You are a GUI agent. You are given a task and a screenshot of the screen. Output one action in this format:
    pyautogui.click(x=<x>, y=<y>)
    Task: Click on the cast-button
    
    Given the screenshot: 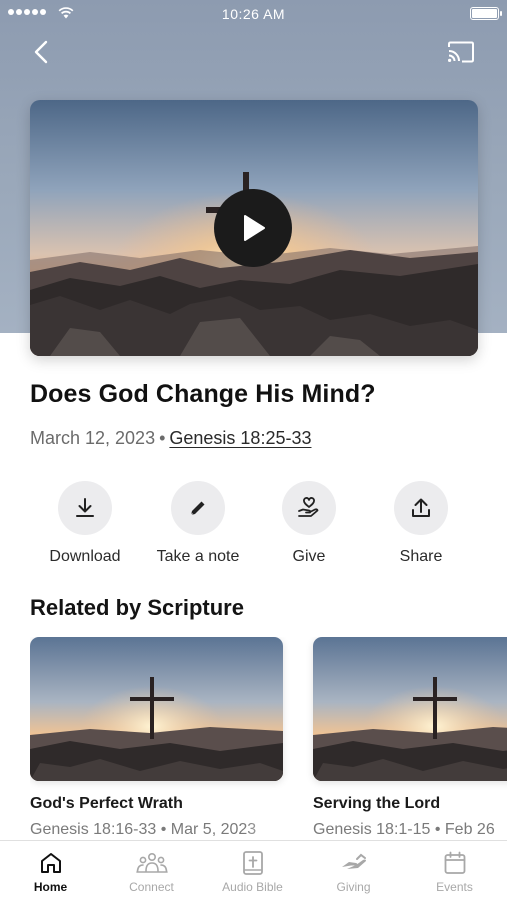 What is the action you would take?
    pyautogui.click(x=461, y=52)
    